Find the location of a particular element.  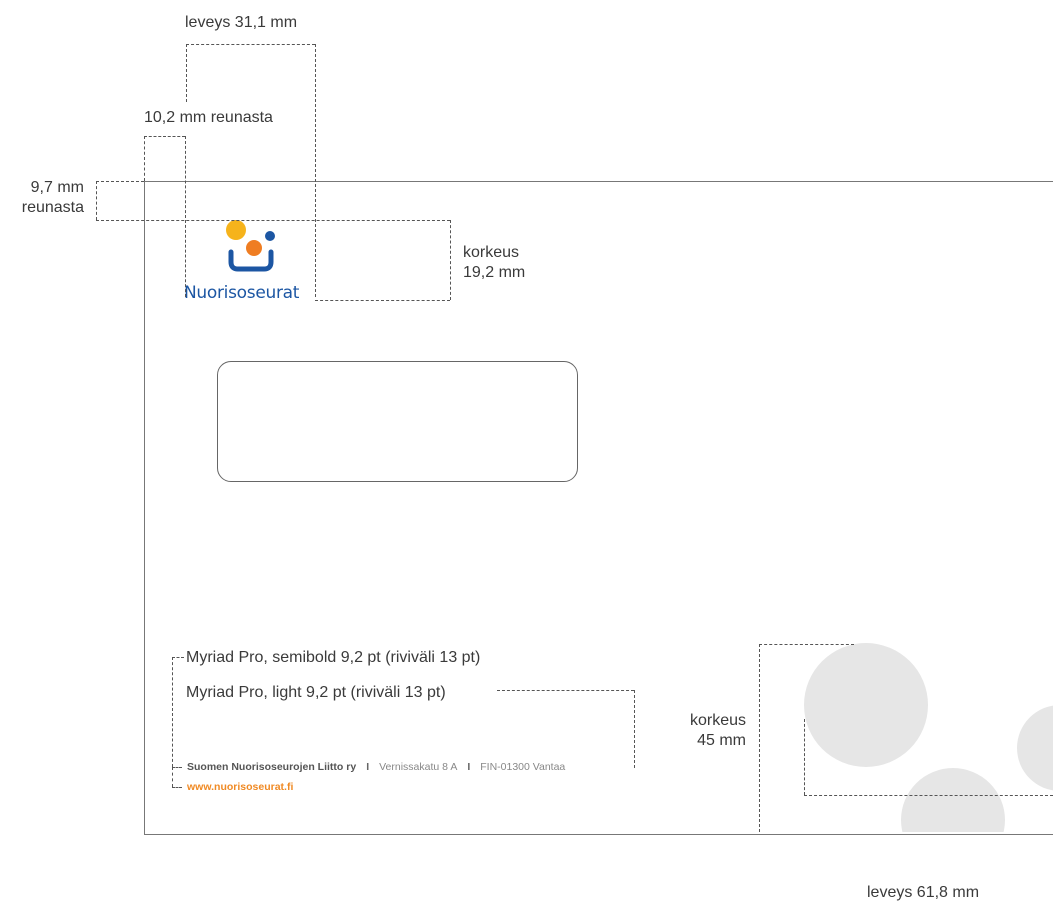

top-margin-line-top is located at coordinates (120, 181).